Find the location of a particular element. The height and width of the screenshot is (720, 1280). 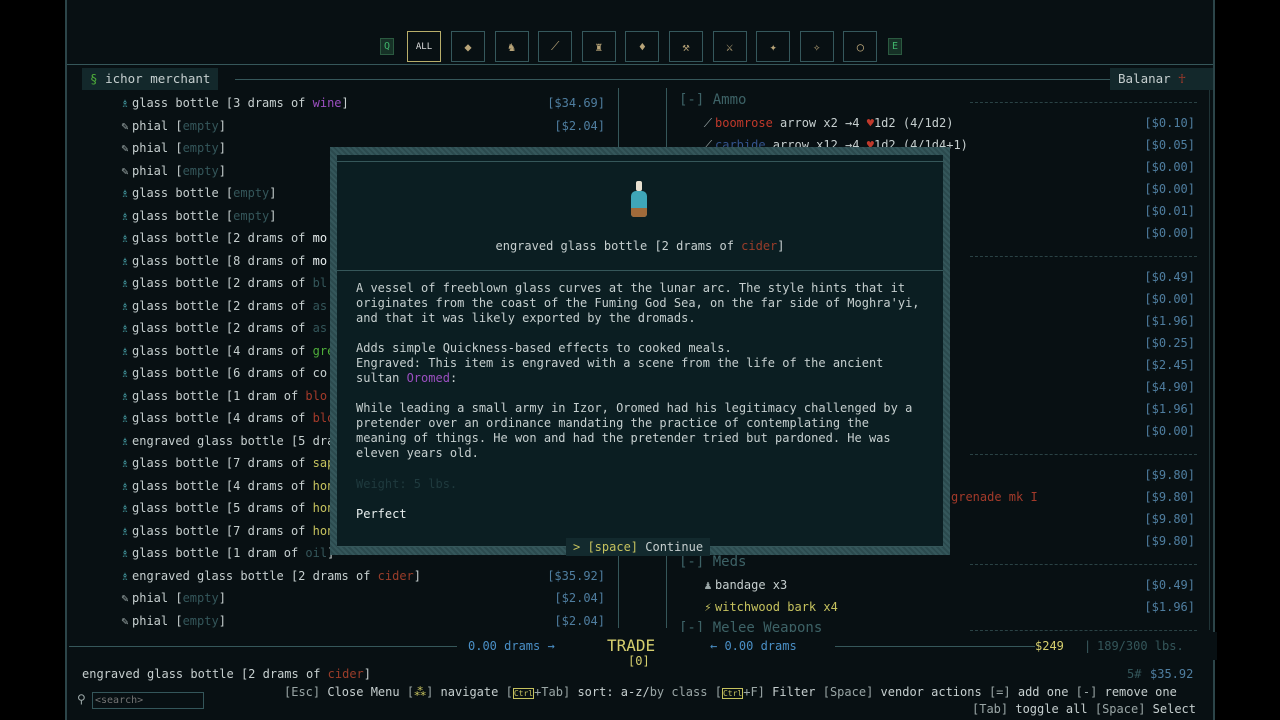

vendor-item-row: ♗ glass bottle [4 drams of hon is located at coordinates (226, 486).